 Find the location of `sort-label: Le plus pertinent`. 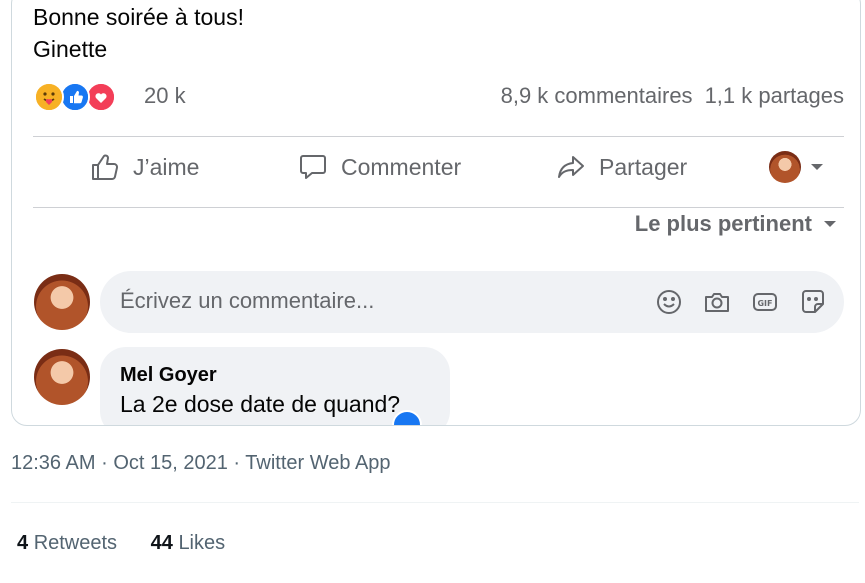

sort-label: Le plus pertinent is located at coordinates (723, 223).